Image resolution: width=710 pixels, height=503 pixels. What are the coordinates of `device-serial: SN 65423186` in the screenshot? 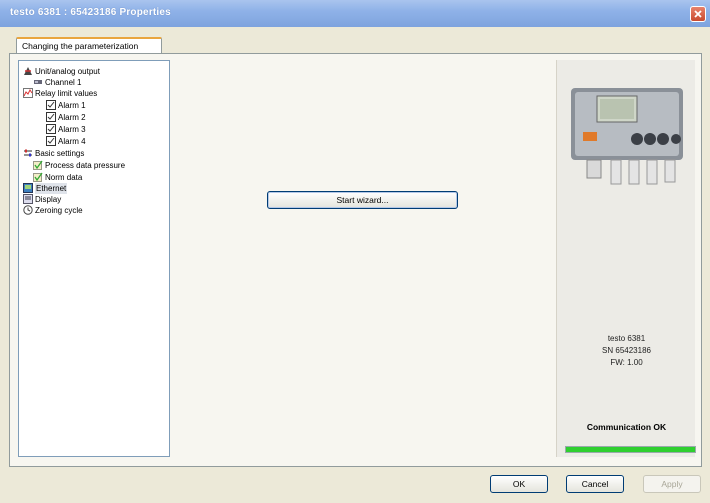 It's located at (626, 350).